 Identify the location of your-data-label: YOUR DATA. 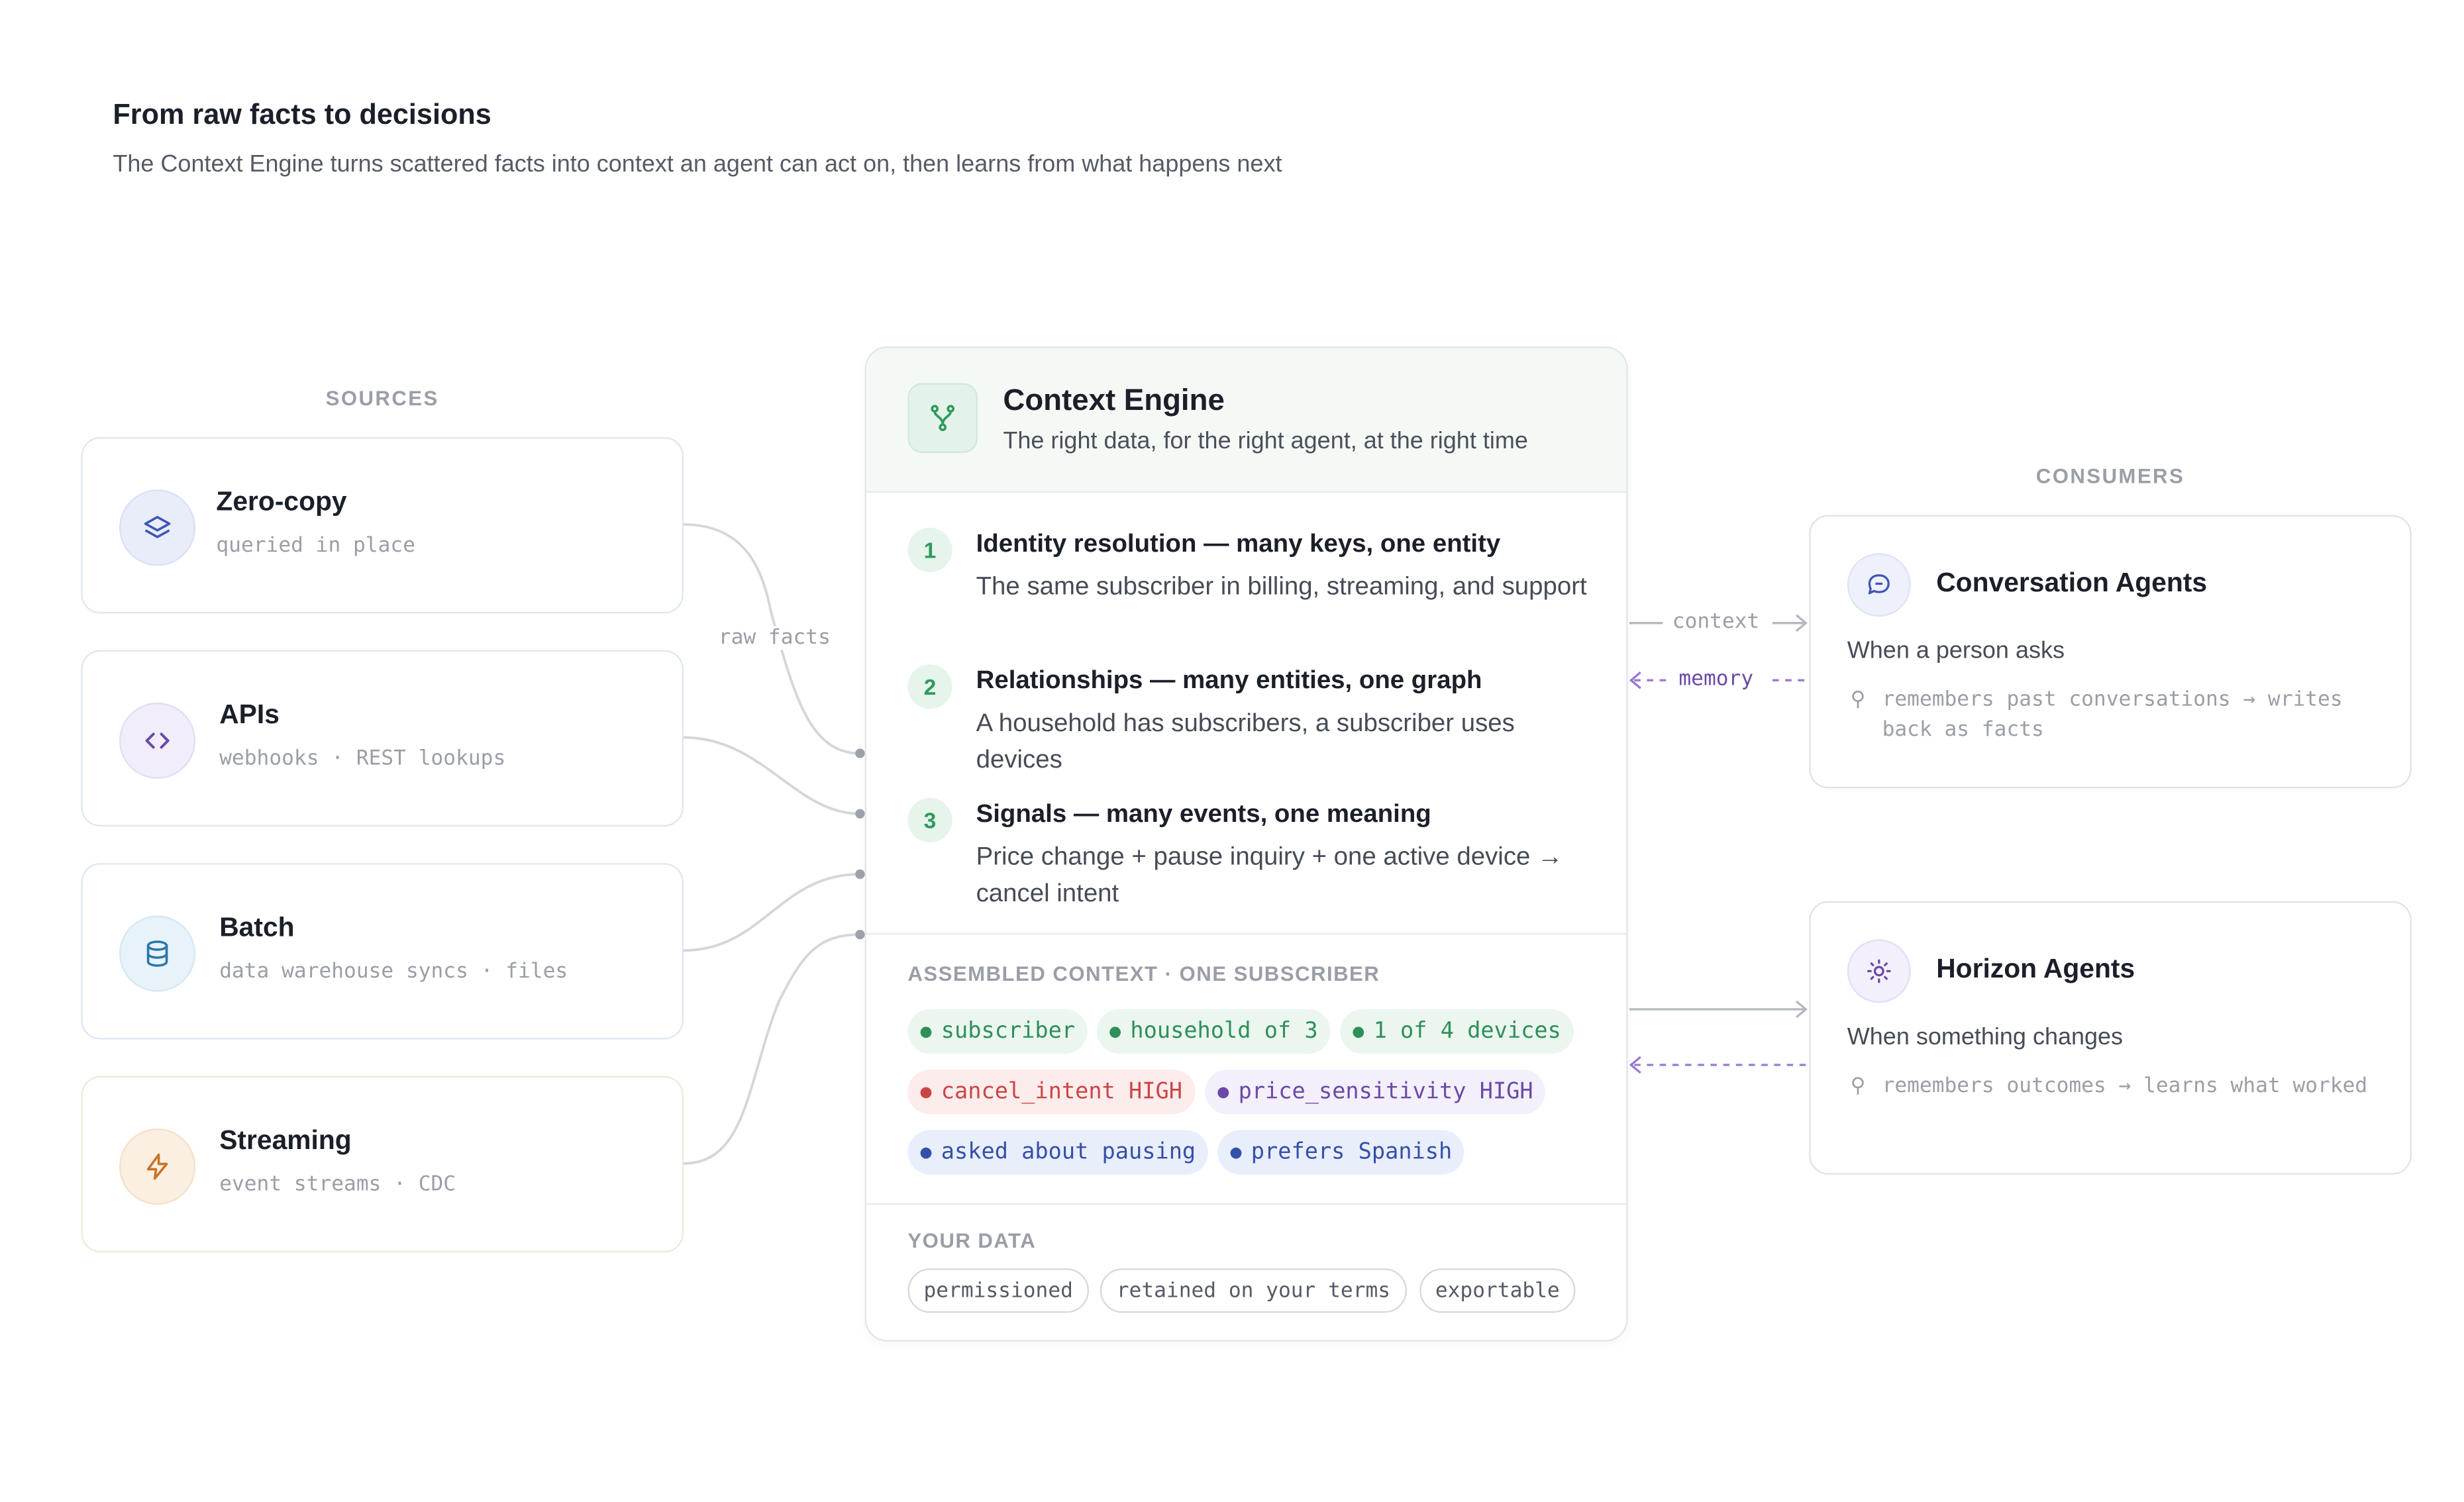
(972, 1240).